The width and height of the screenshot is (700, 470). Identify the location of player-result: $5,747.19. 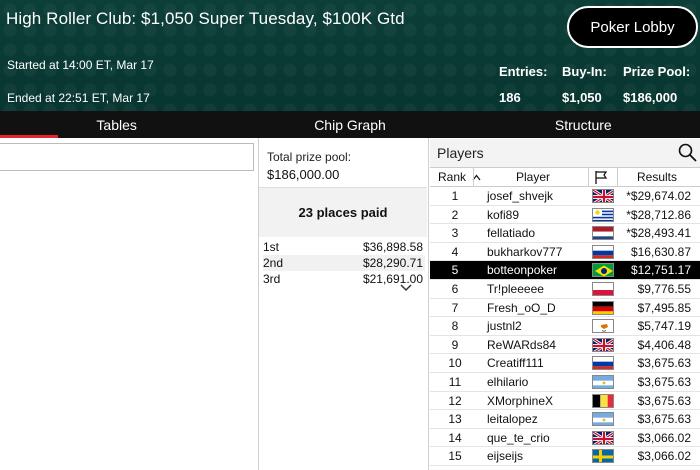
(664, 326).